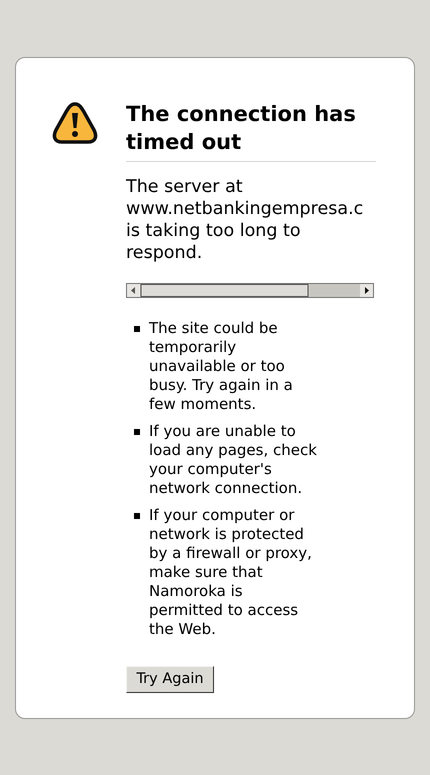 This screenshot has height=775, width=430. What do you see at coordinates (251, 131) in the screenshot?
I see `error-title: The connection has timed out` at bounding box center [251, 131].